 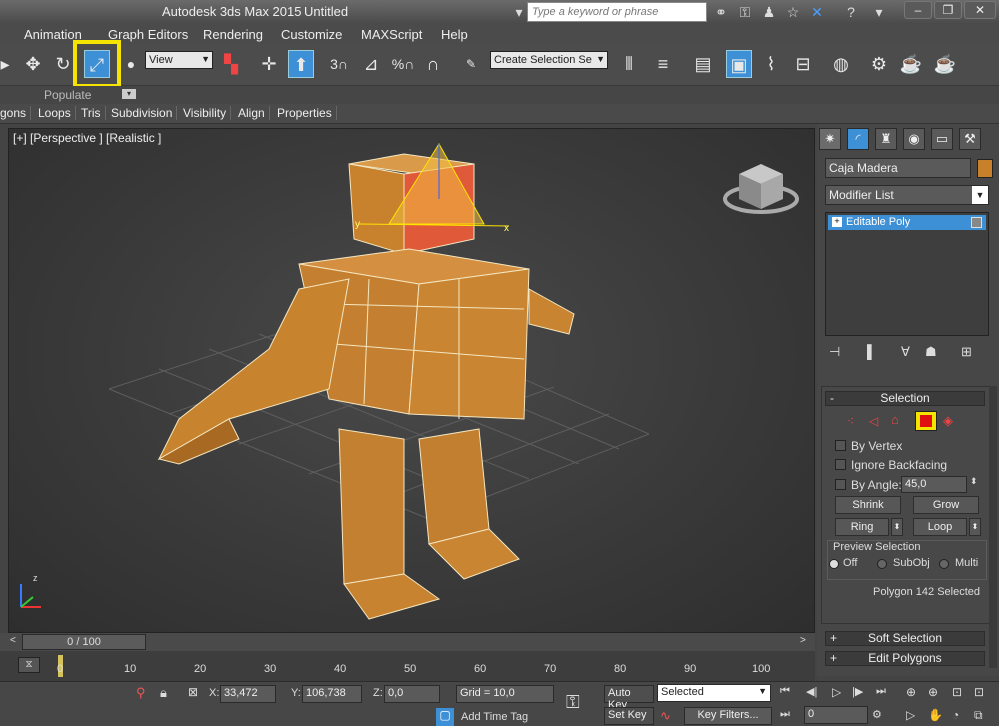 What do you see at coordinates (433, 64) in the screenshot?
I see `spinner-snap-icon: ∩` at bounding box center [433, 64].